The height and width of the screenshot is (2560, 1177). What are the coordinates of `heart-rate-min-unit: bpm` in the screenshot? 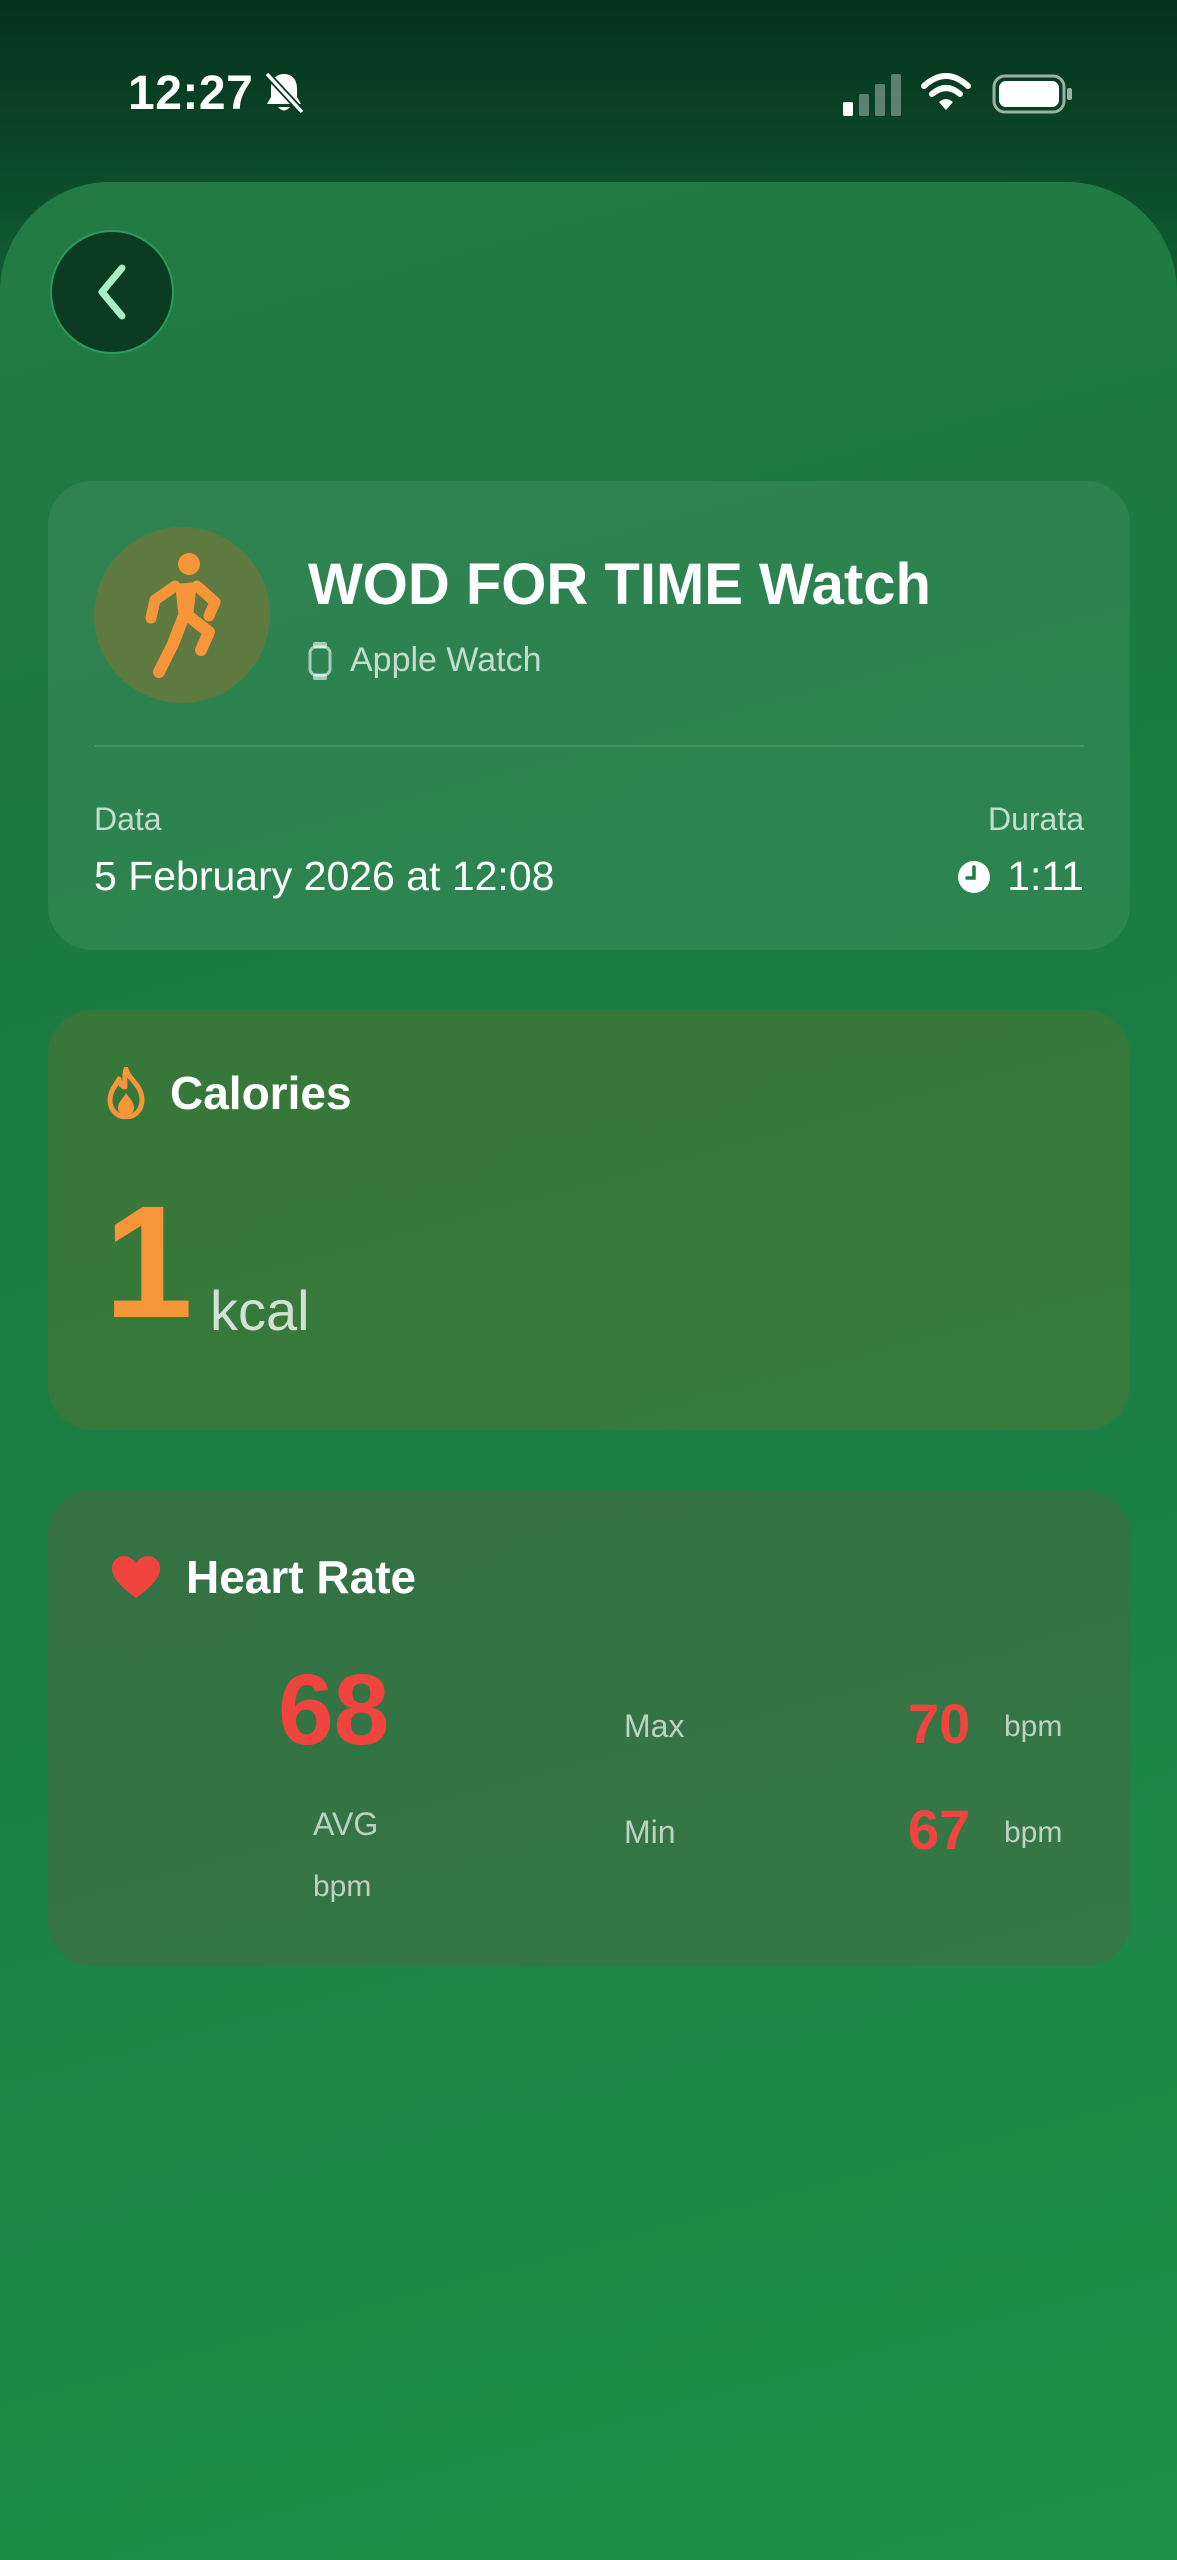 It's located at (1033, 1832).